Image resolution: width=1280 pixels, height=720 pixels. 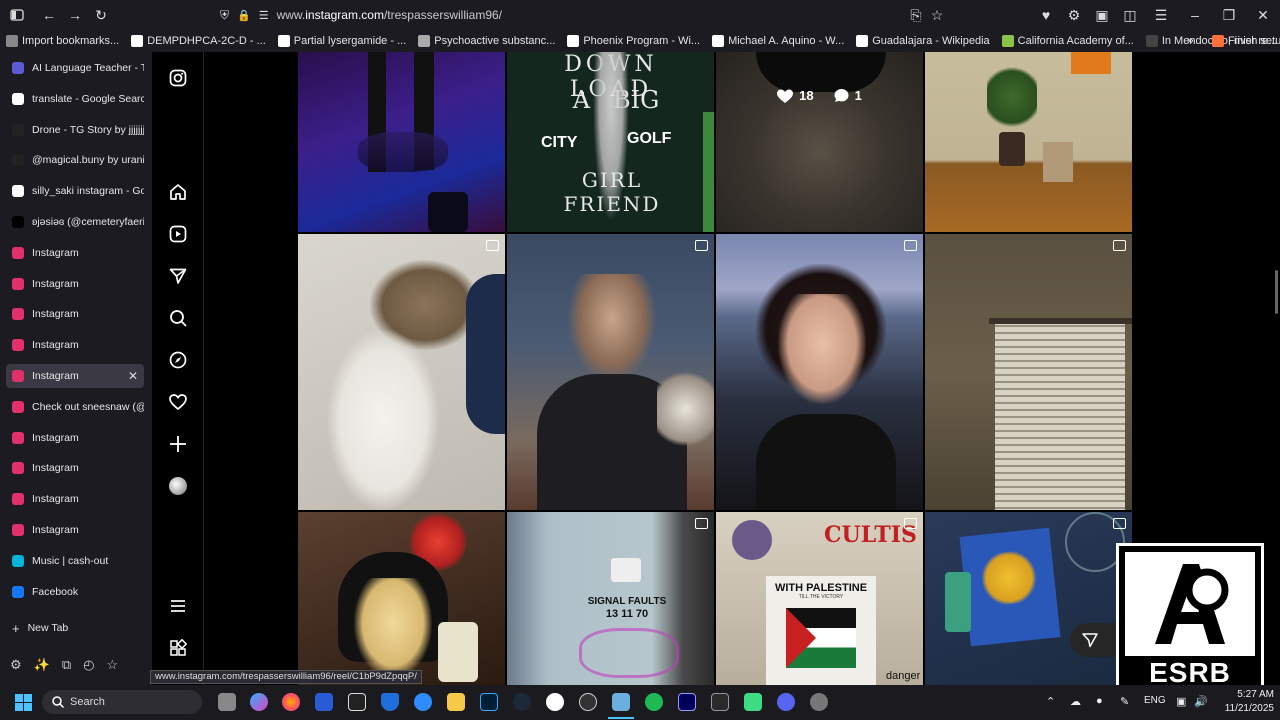 What do you see at coordinates (621, 702) in the screenshot?
I see `notepad-icon` at bounding box center [621, 702].